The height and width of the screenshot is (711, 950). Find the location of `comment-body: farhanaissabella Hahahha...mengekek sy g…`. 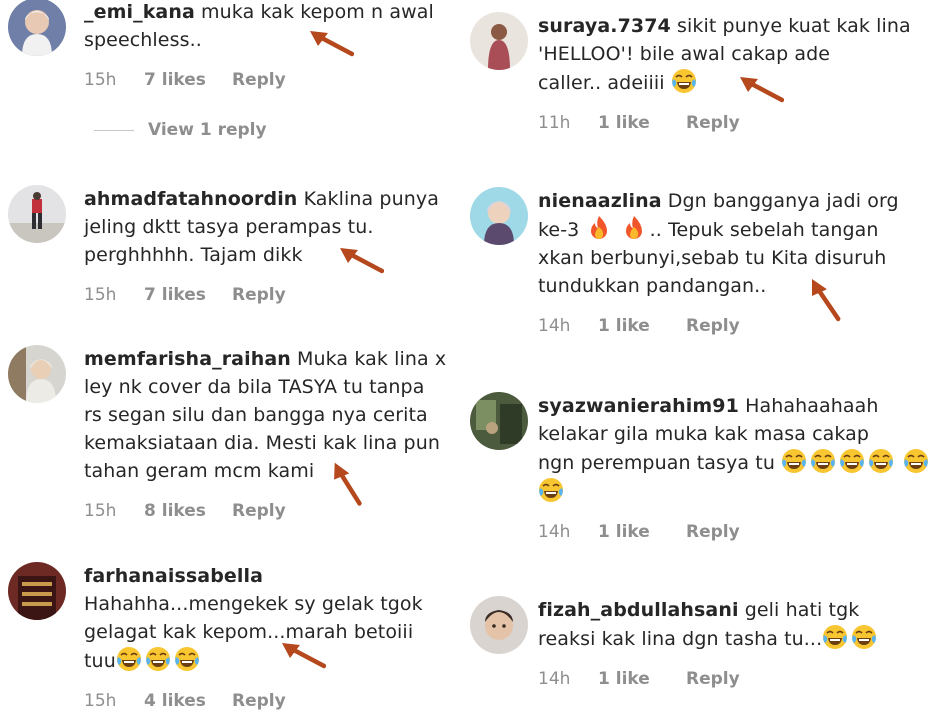

comment-body: farhanaissabella Hahahha...mengekek sy g… is located at coordinates (253, 636).